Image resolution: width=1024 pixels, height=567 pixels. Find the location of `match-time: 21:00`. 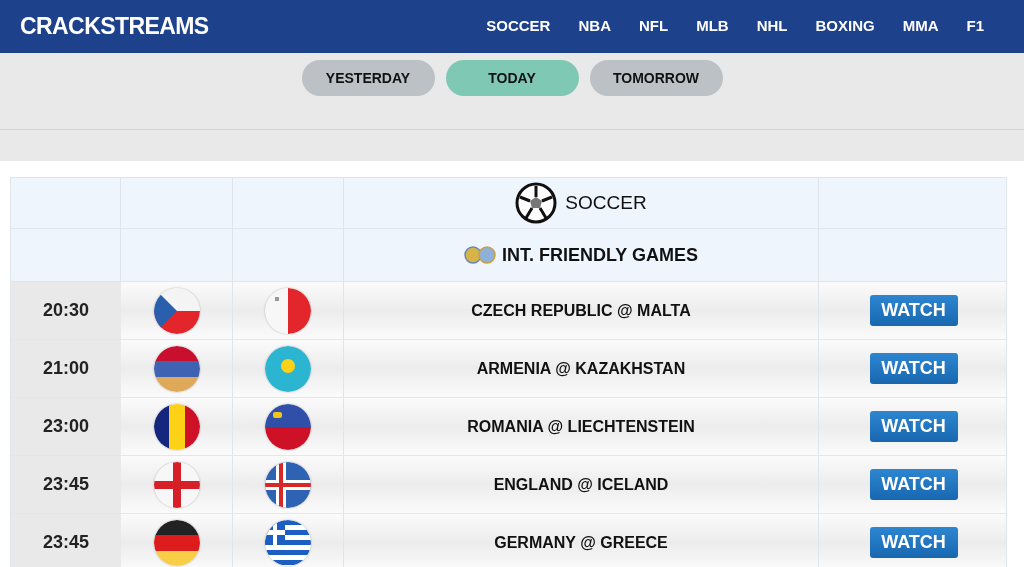

match-time: 21:00 is located at coordinates (65, 368).